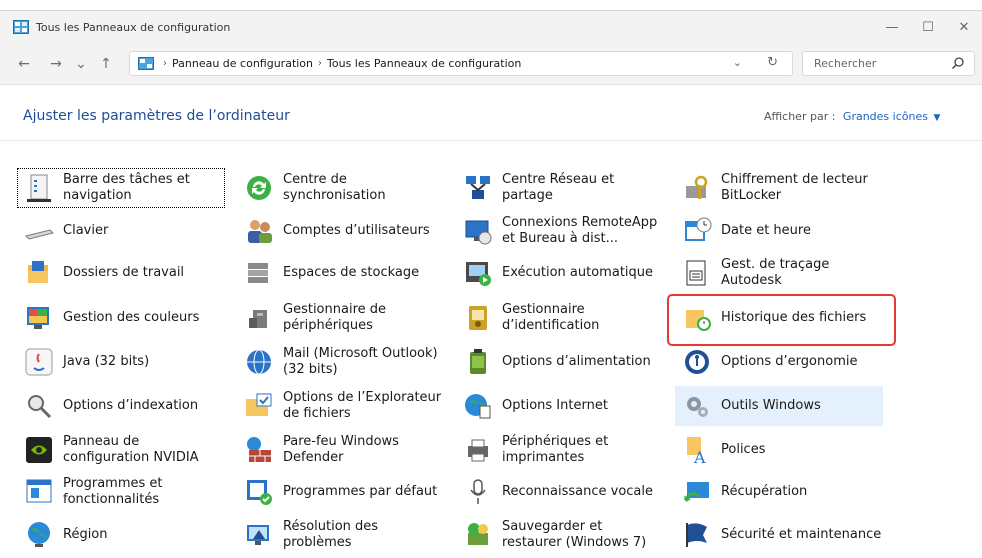  I want to click on control-panel-item: Programmes et fonctionnalités, so click(121, 492).